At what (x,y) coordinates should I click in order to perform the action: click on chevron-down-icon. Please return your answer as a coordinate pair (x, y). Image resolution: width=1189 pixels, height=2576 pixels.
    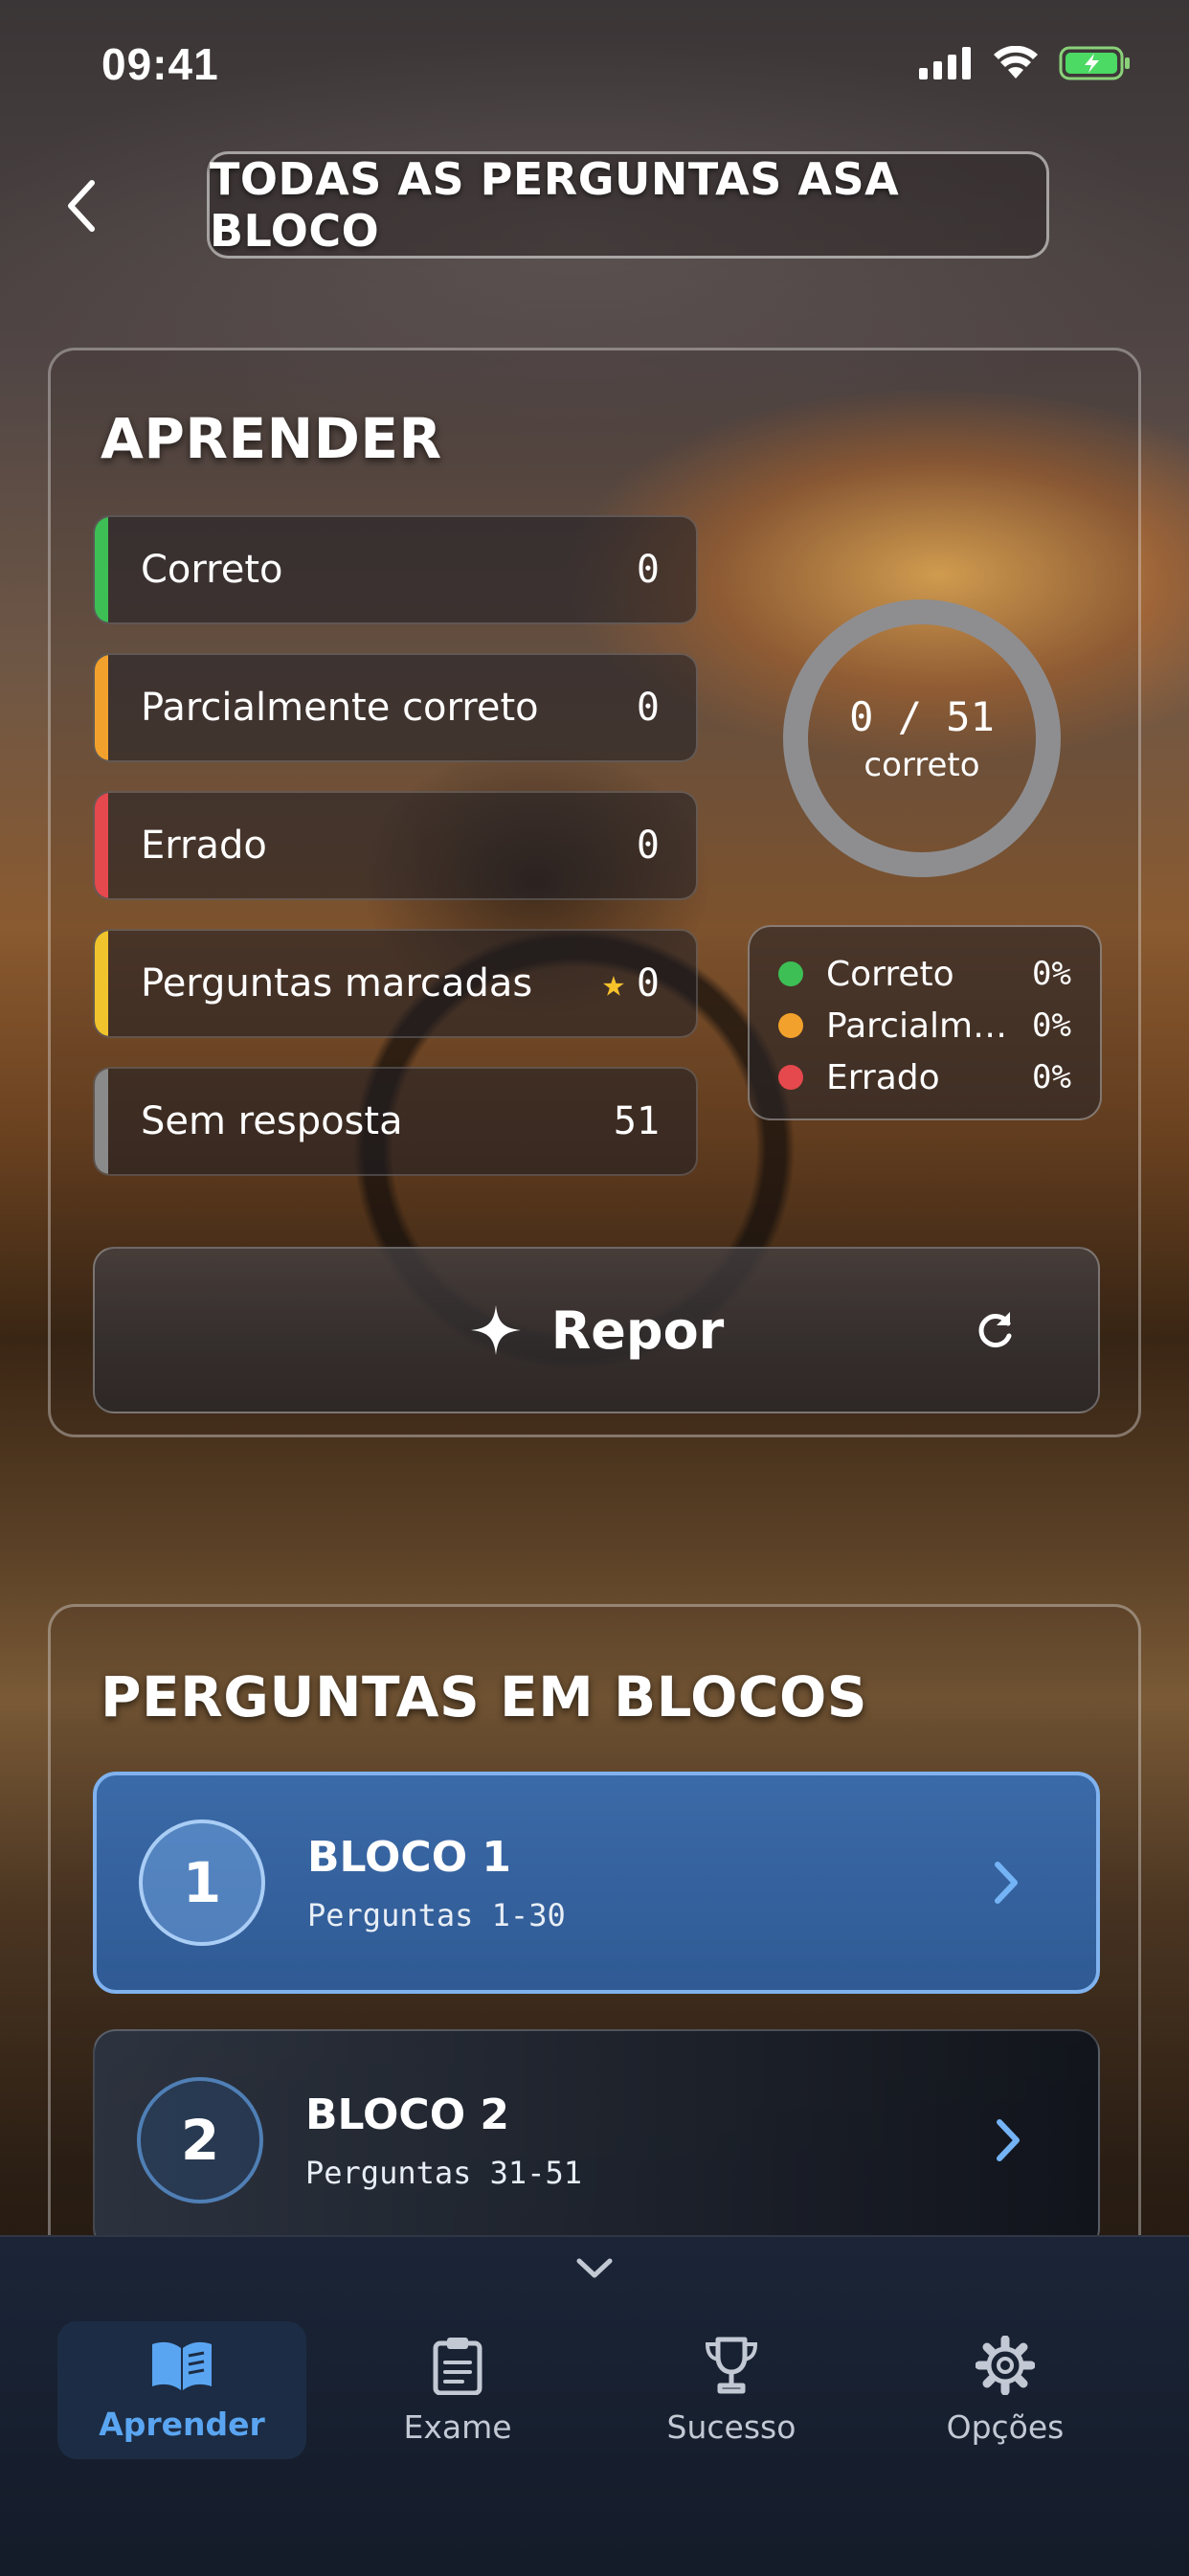
    Looking at the image, I should click on (594, 2268).